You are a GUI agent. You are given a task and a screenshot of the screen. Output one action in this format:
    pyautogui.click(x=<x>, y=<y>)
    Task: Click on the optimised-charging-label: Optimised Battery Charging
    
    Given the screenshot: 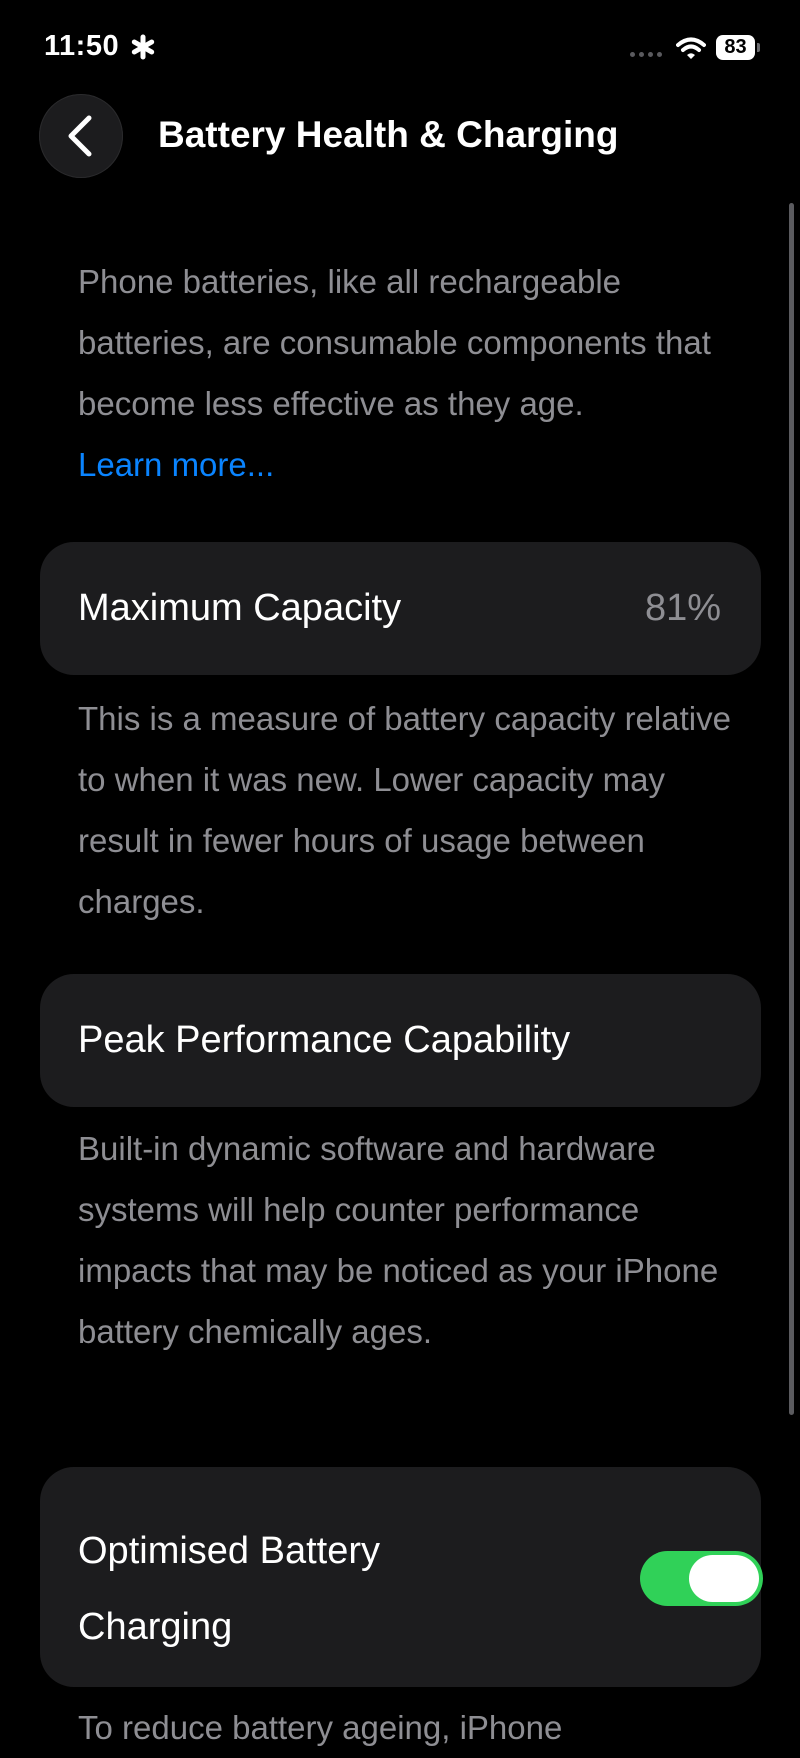 What is the action you would take?
    pyautogui.click(x=229, y=1589)
    